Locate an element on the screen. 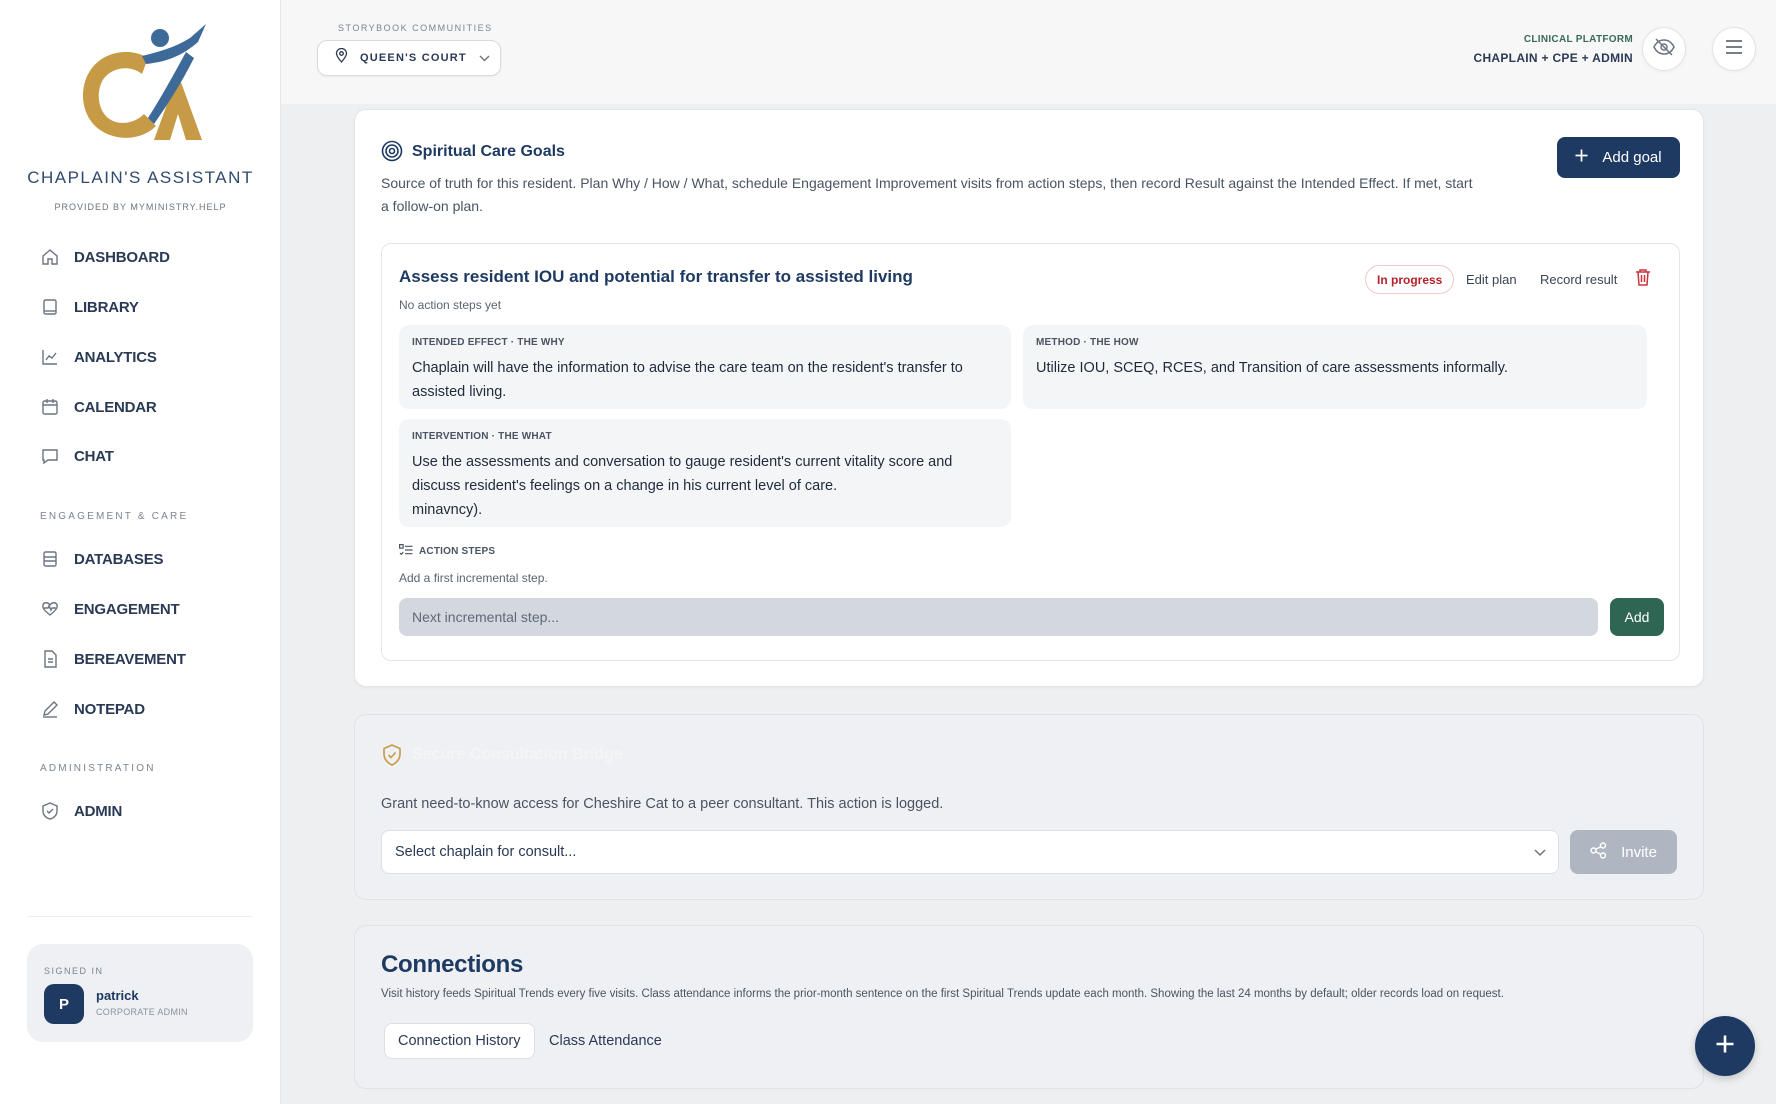  add-goal-button: Add goal is located at coordinates (1618, 157).